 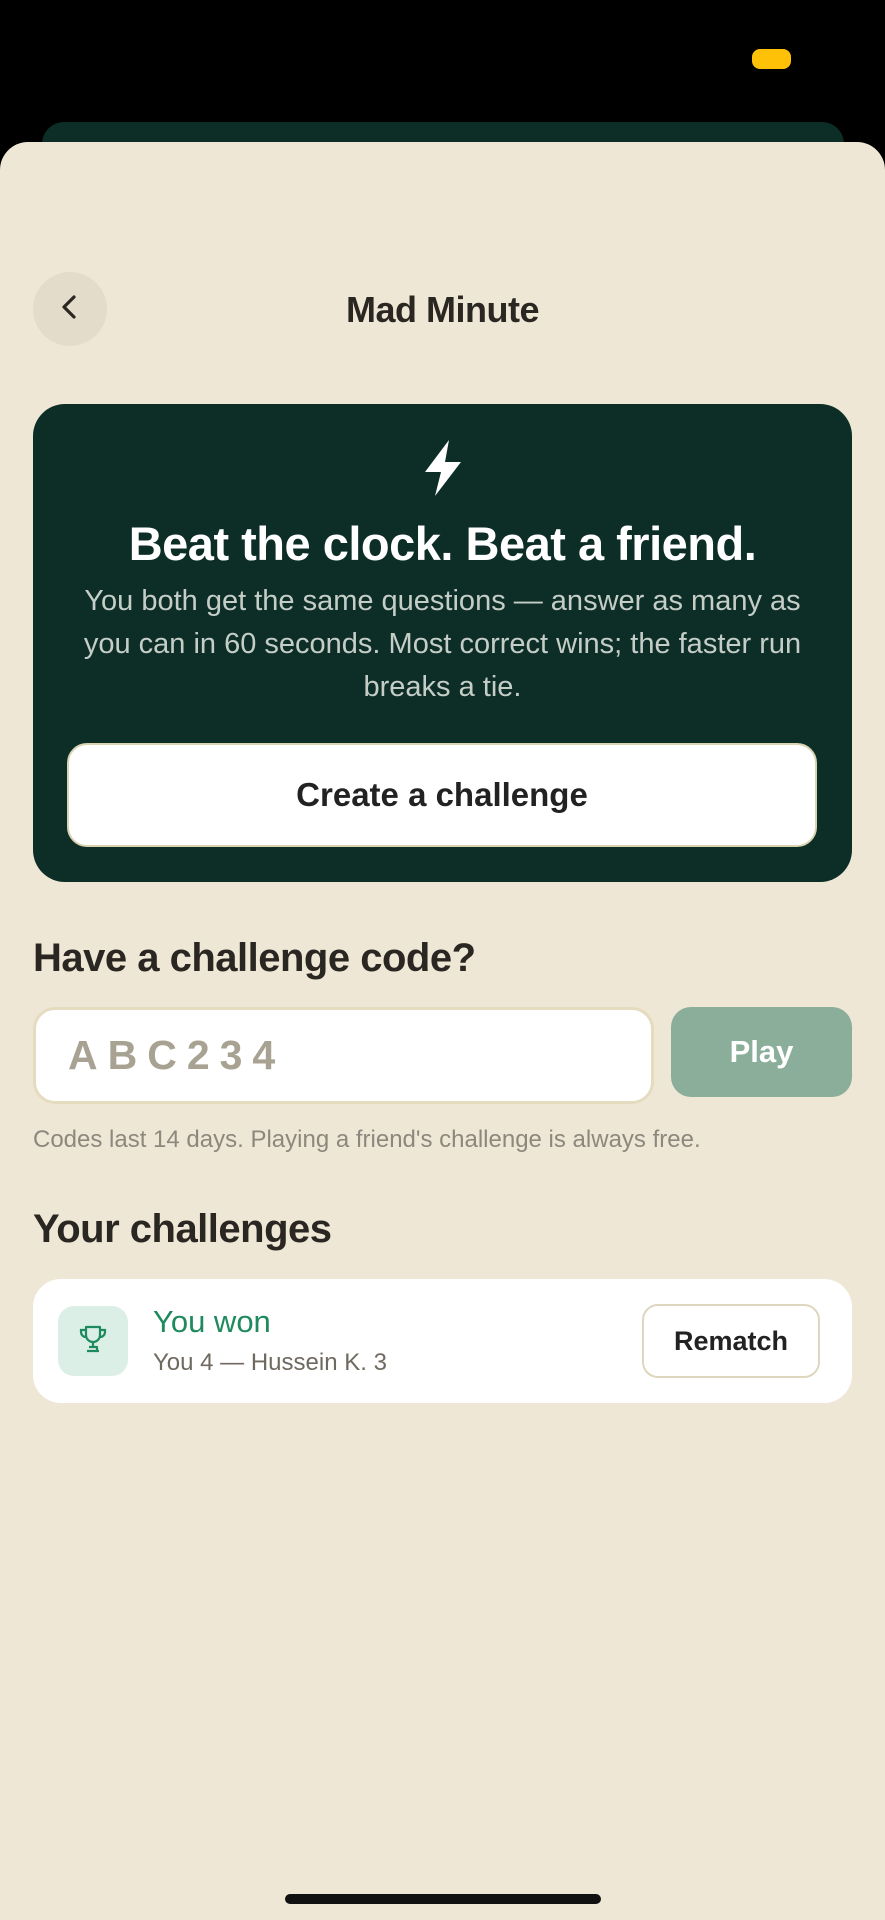 I want to click on create-challenge-button: Create a challenge, so click(x=442, y=795).